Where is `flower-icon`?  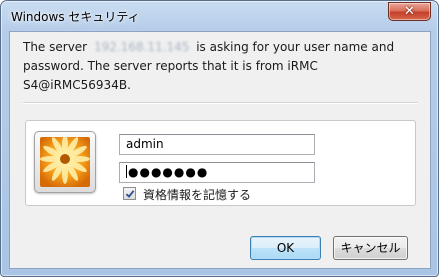 flower-icon is located at coordinates (65, 162).